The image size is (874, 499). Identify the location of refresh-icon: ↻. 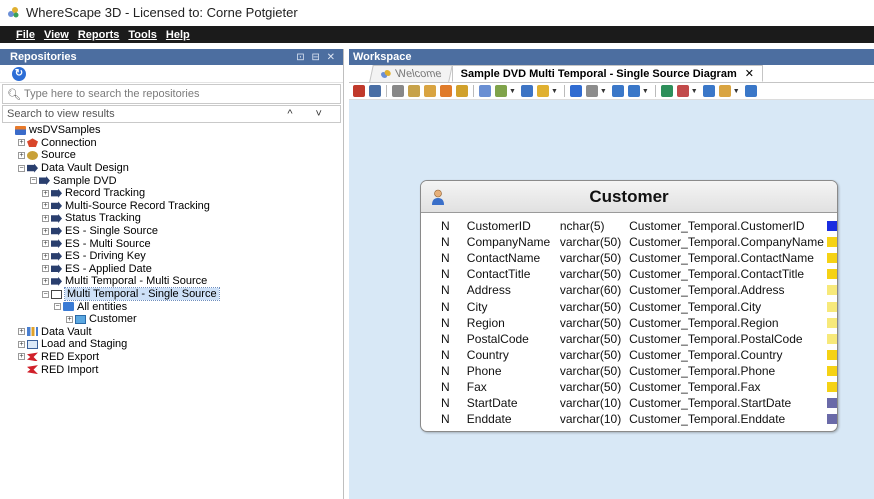
(19, 73).